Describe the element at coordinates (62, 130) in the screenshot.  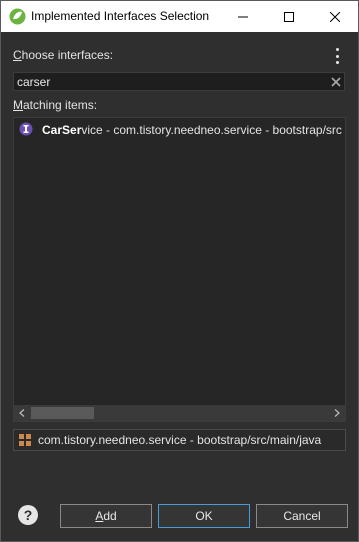
I see `match-highlight: CarSer` at that location.